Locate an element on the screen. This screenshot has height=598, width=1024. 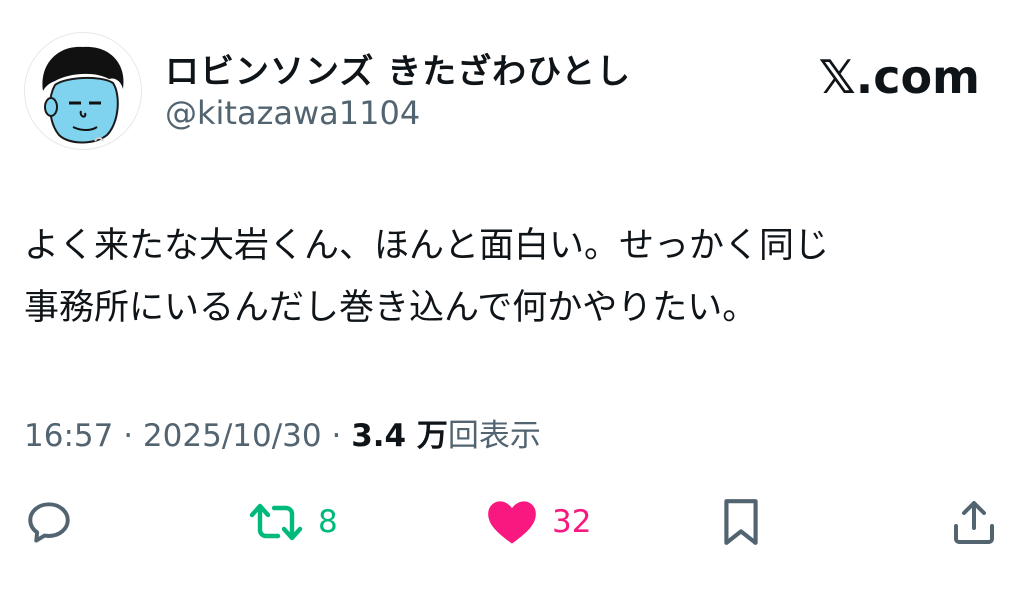
retweet-button: 8 is located at coordinates (293, 522).